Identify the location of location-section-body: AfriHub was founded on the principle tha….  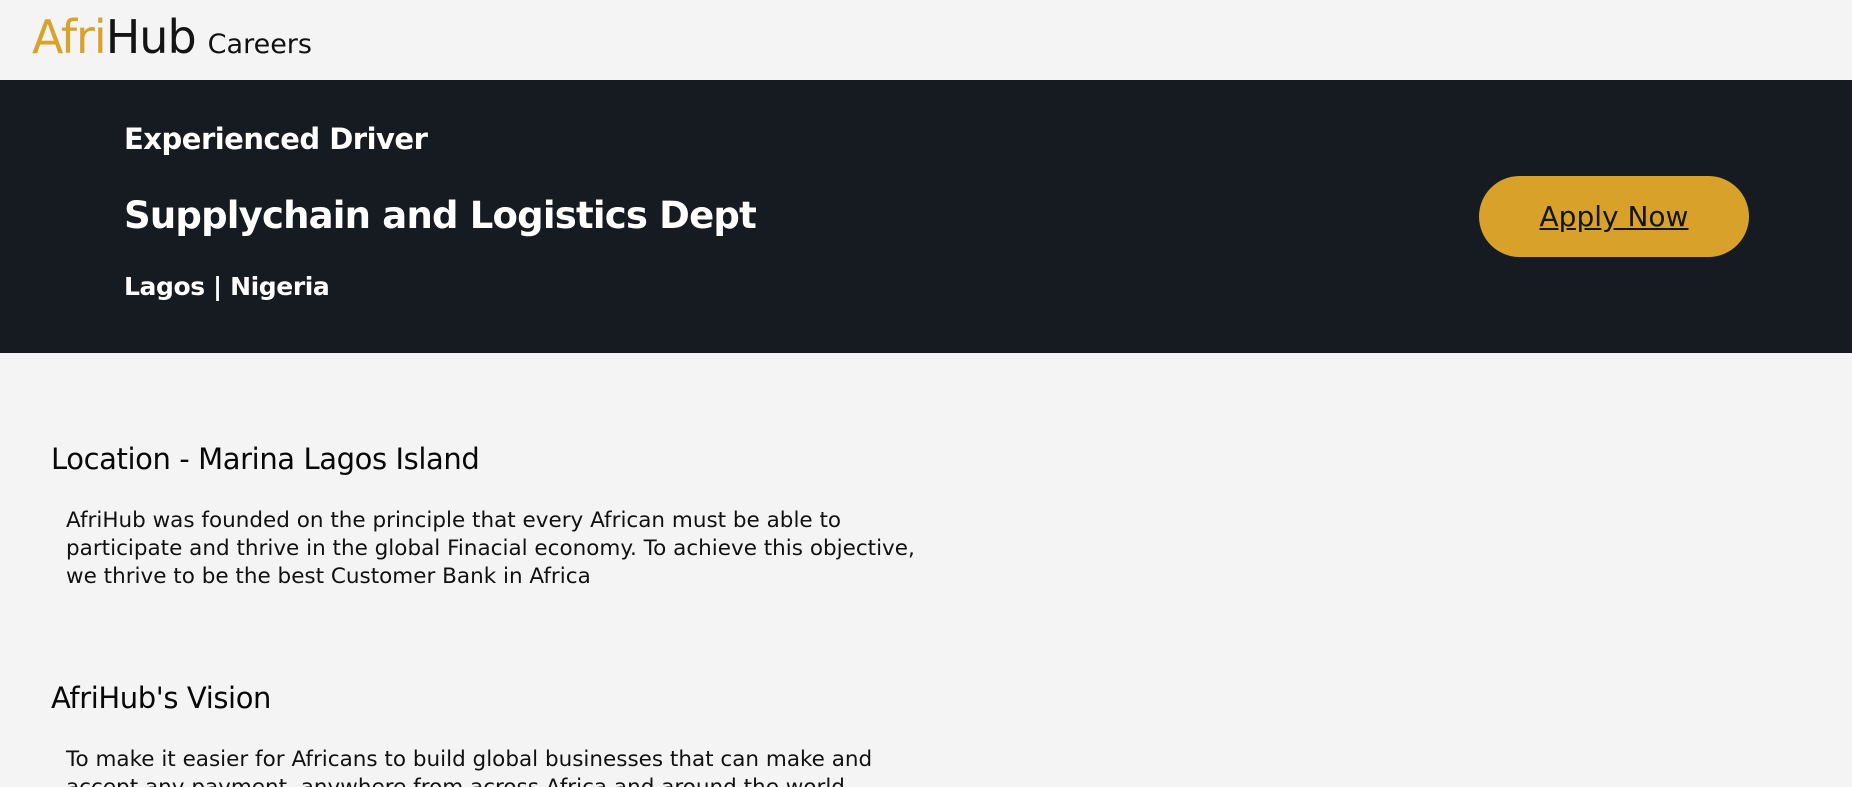
(490, 548).